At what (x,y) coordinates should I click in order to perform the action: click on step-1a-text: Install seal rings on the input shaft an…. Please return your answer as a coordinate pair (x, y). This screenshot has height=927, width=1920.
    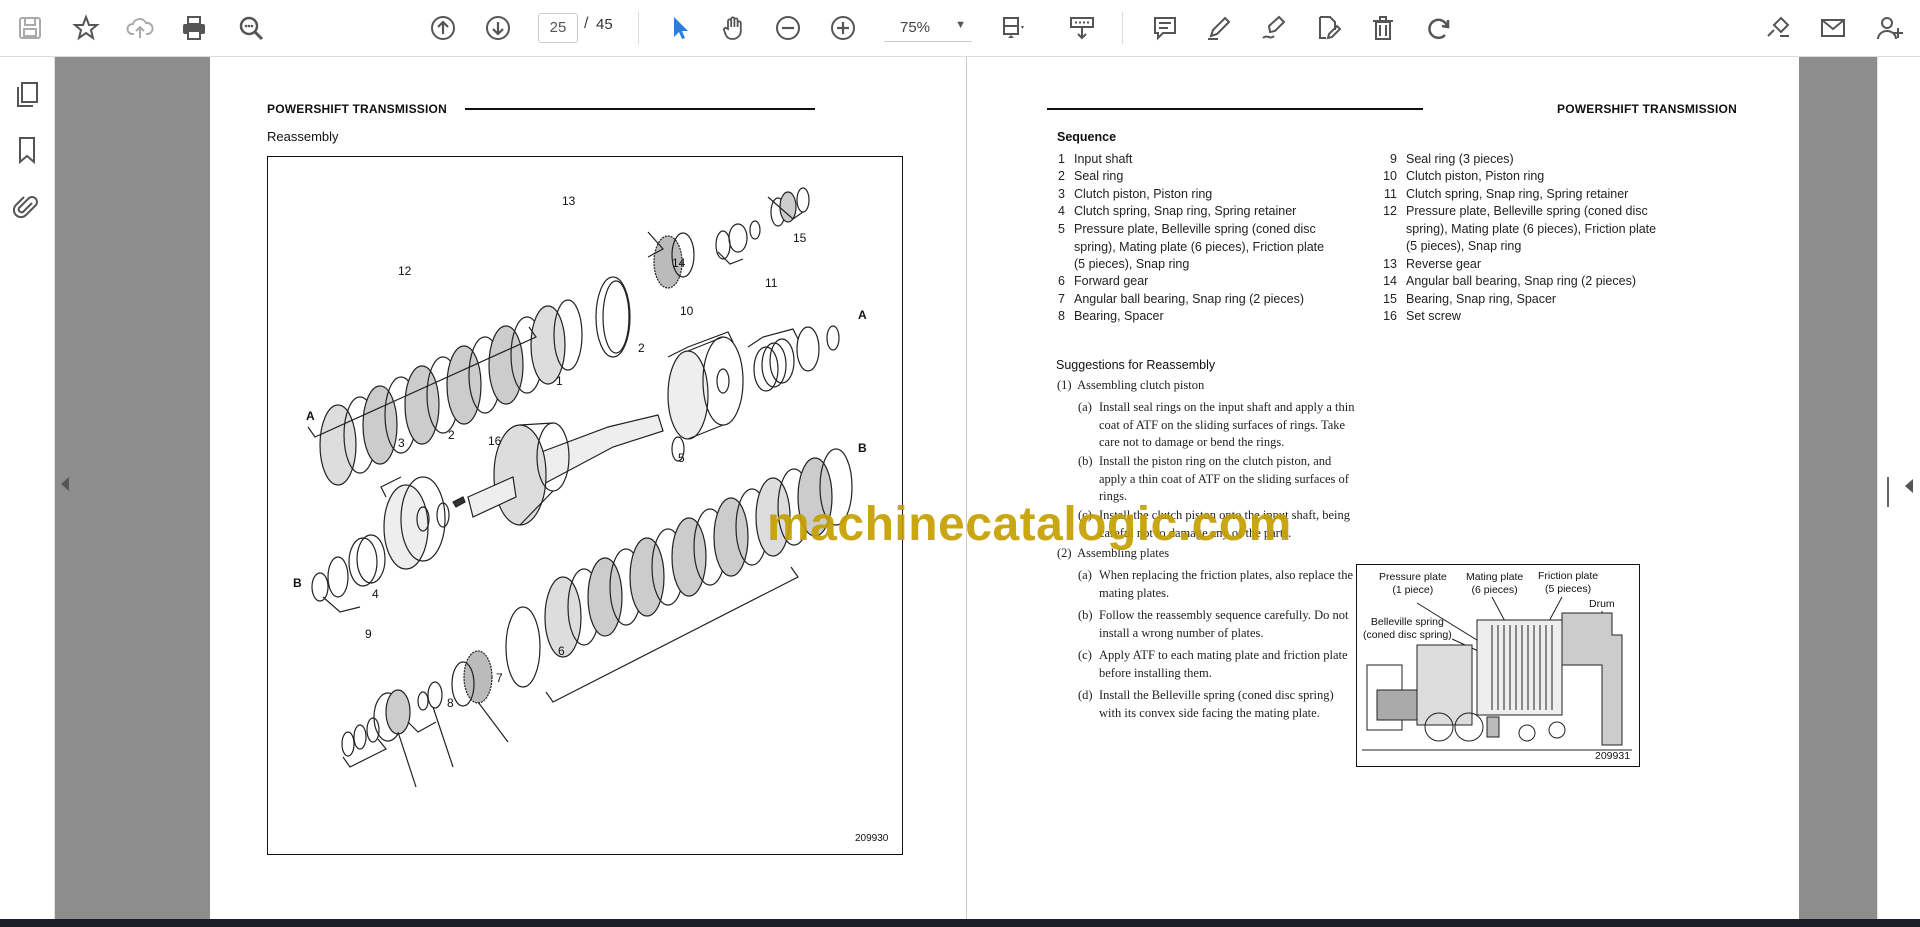
    Looking at the image, I should click on (1227, 424).